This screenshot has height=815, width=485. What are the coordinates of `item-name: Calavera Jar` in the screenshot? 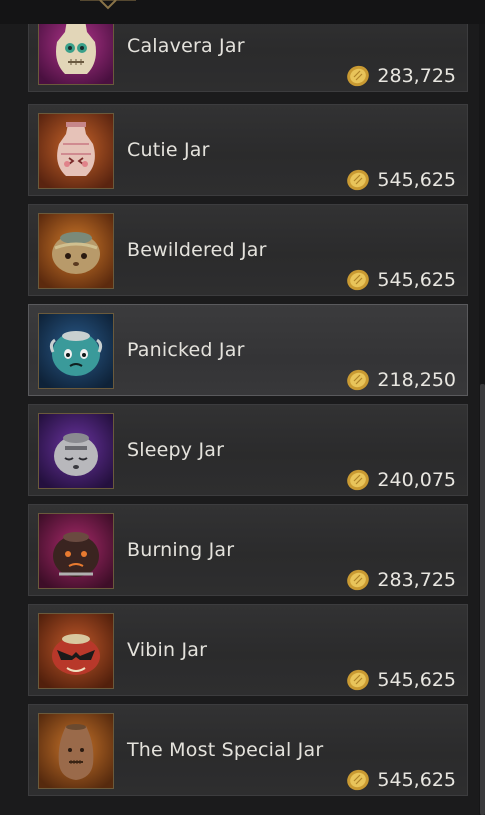 It's located at (186, 46).